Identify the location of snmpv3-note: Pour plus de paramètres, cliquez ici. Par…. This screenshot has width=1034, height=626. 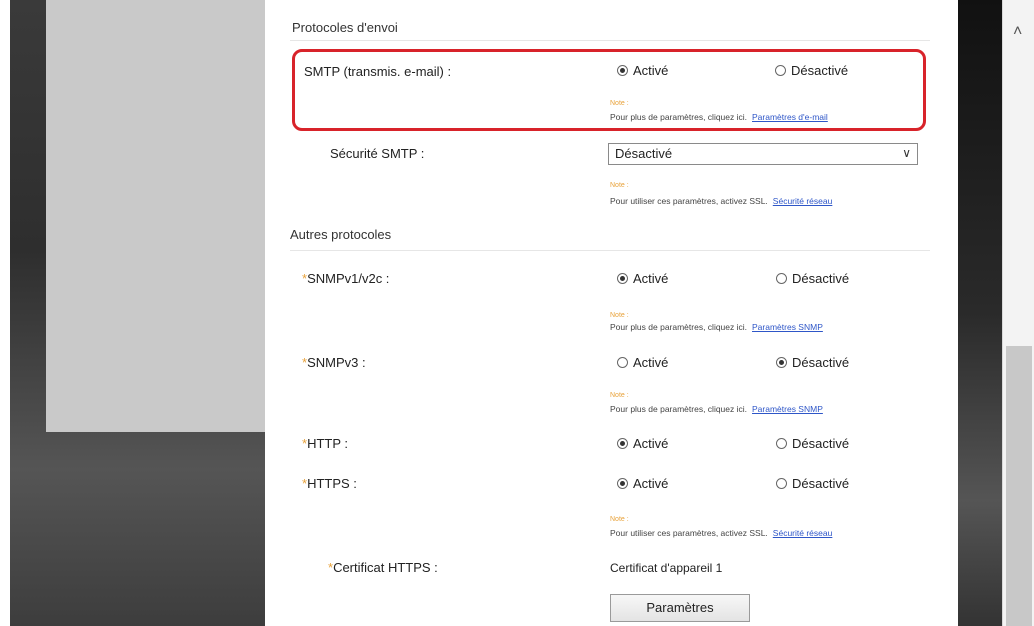
(716, 409).